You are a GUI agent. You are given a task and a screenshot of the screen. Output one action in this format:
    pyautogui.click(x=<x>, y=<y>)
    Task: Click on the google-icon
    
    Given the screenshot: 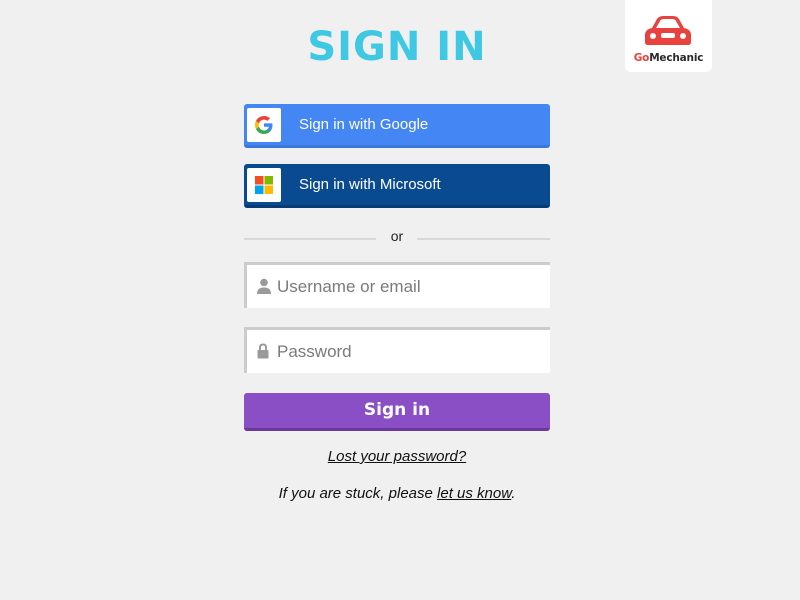 What is the action you would take?
    pyautogui.click(x=264, y=125)
    